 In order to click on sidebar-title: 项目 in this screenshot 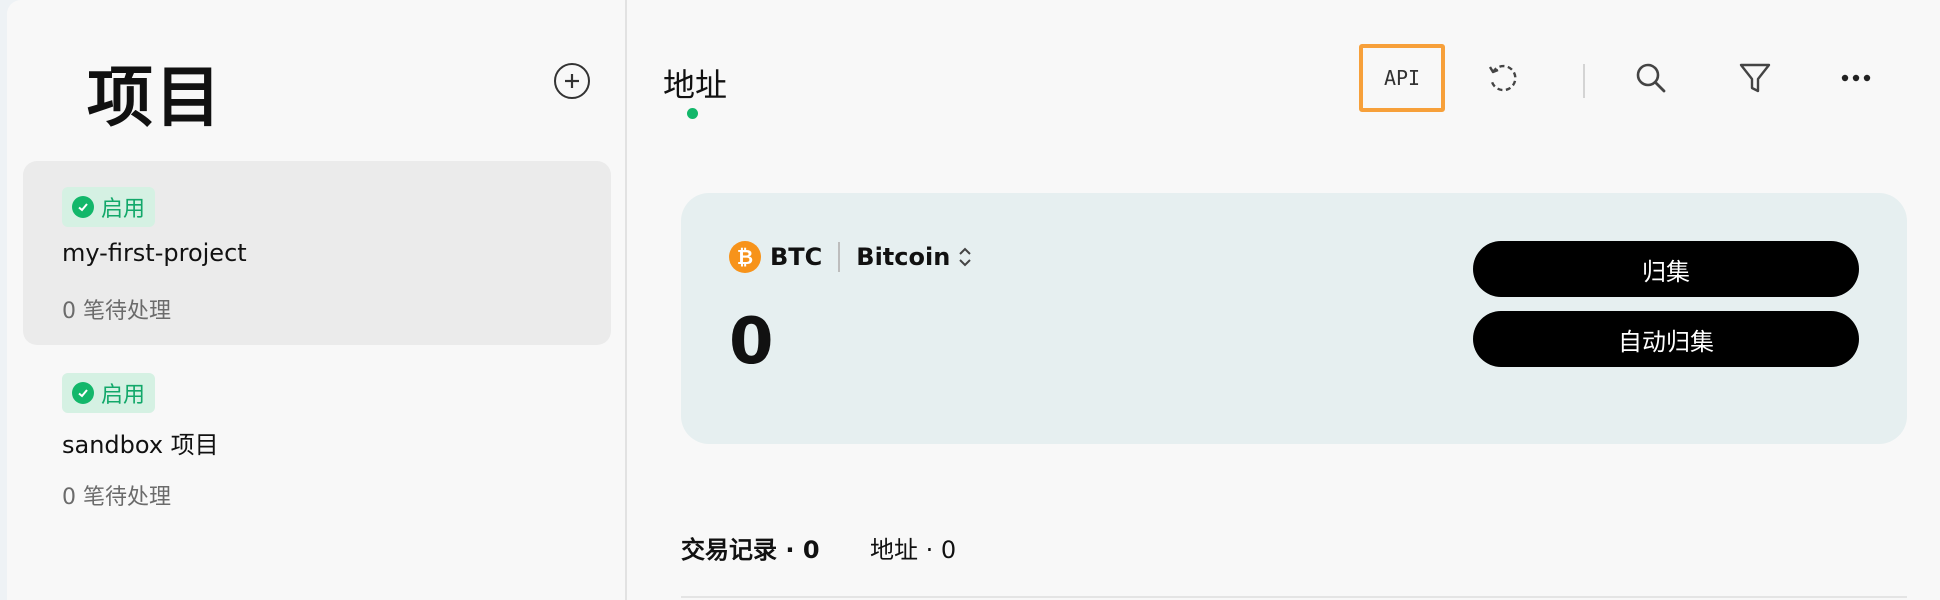, I will do `click(155, 97)`.